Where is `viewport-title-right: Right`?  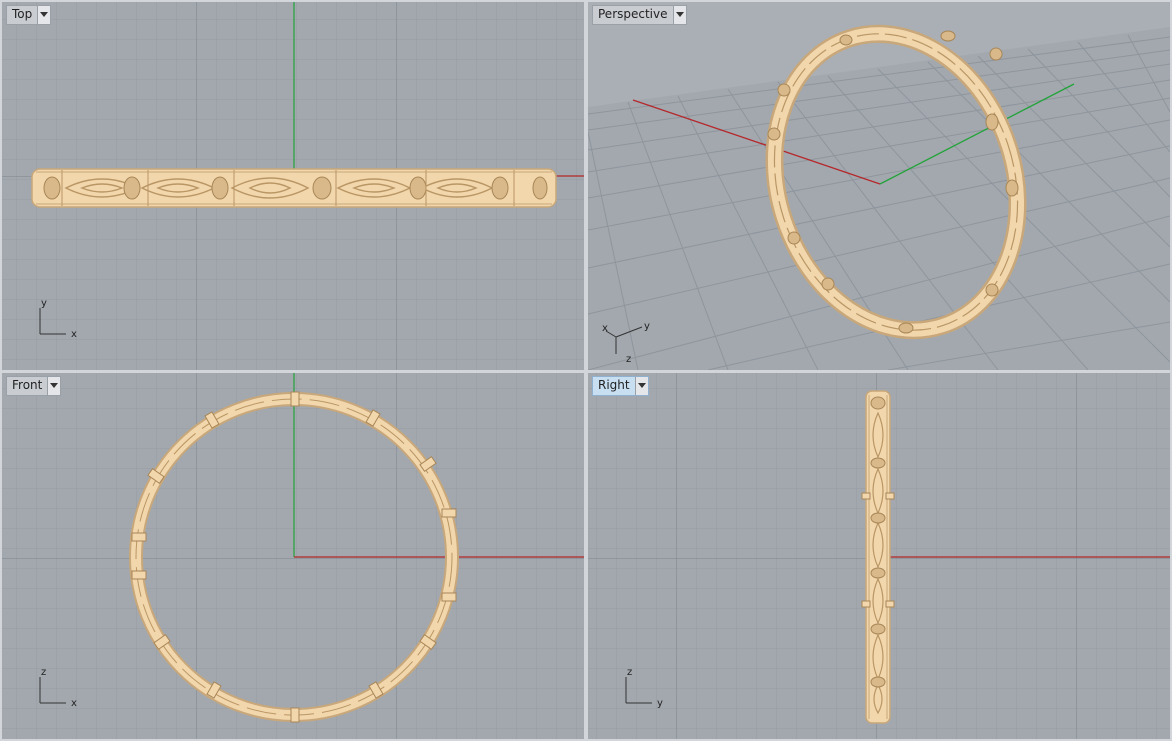 viewport-title-right: Right is located at coordinates (620, 386).